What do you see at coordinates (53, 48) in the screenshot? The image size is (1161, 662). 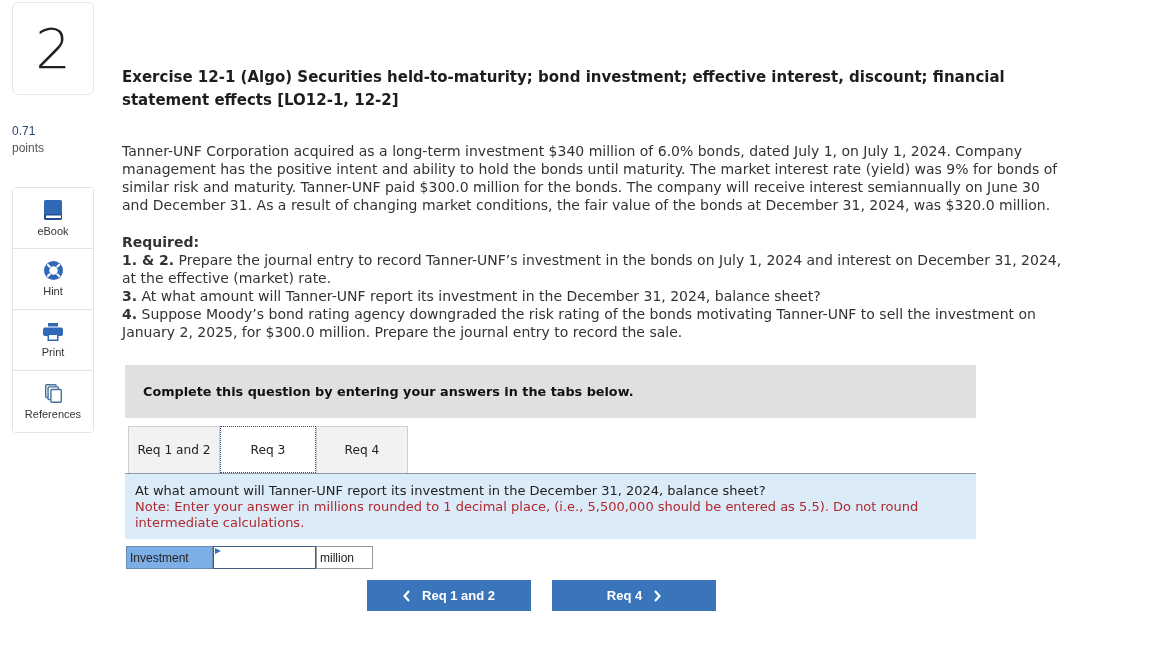 I see `question-number: 2` at bounding box center [53, 48].